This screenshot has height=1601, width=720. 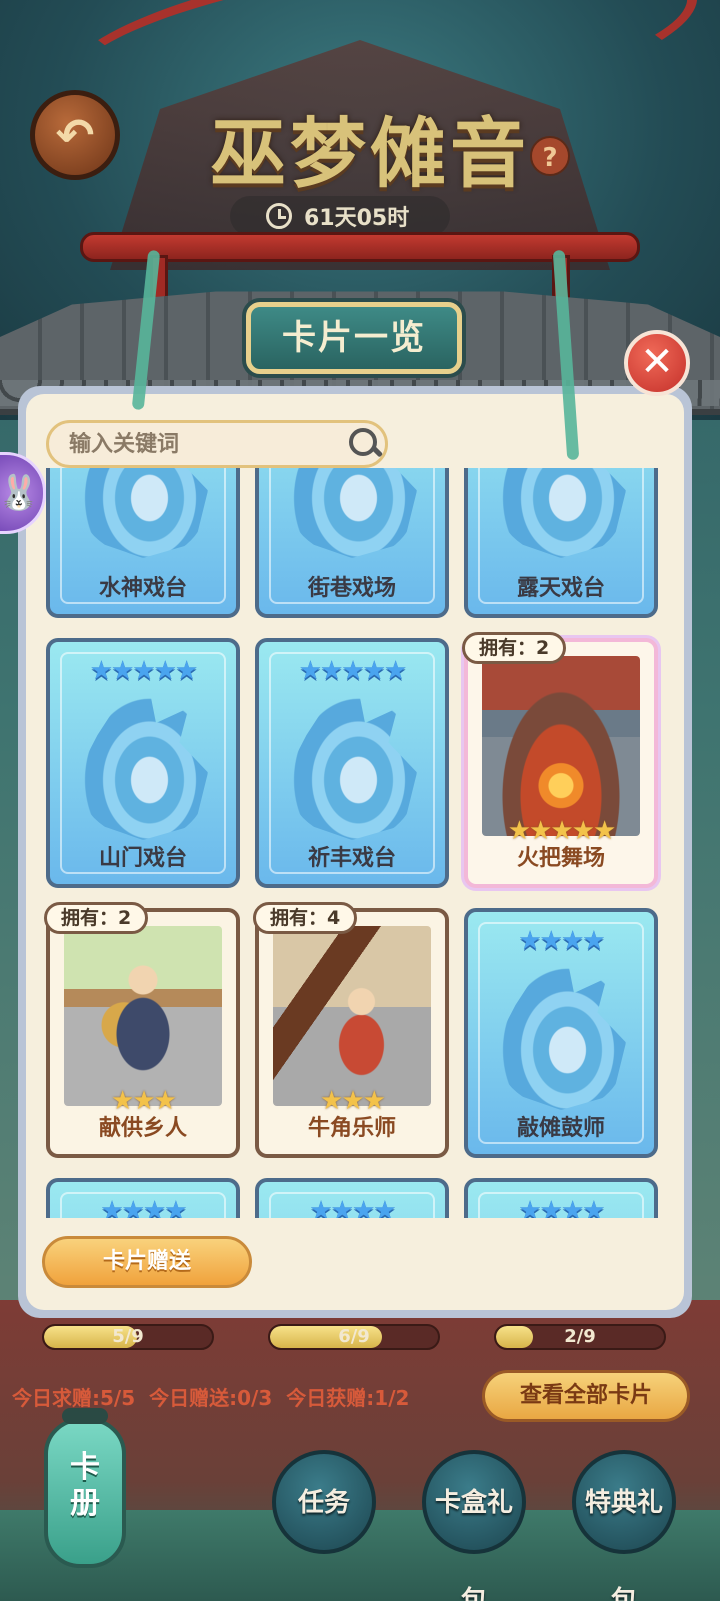 I want to click on card-locked-12: ★★★★, so click(x=561, y=1198).